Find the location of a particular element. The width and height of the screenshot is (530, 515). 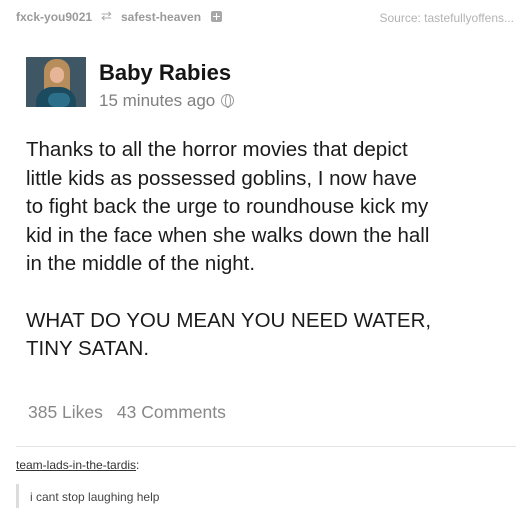

likes-count: 385 Likes is located at coordinates (65, 412).